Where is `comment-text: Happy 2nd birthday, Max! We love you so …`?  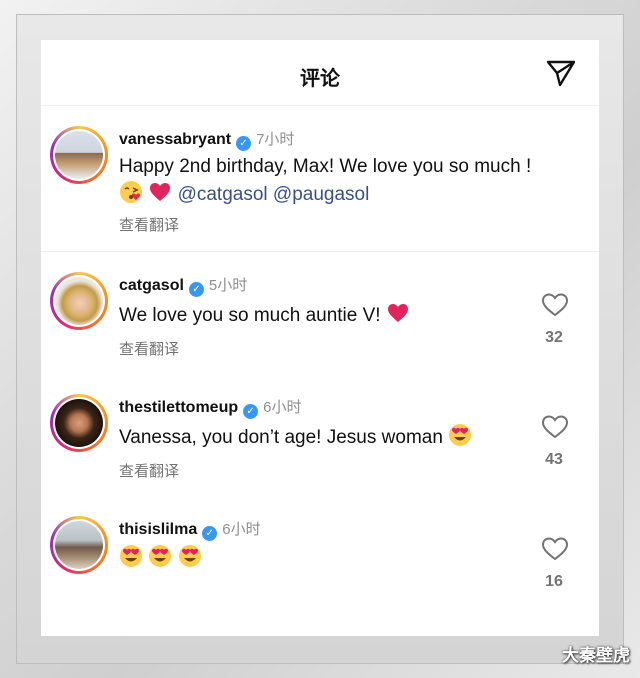 comment-text: Happy 2nd birthday, Max! We love you so … is located at coordinates (325, 167).